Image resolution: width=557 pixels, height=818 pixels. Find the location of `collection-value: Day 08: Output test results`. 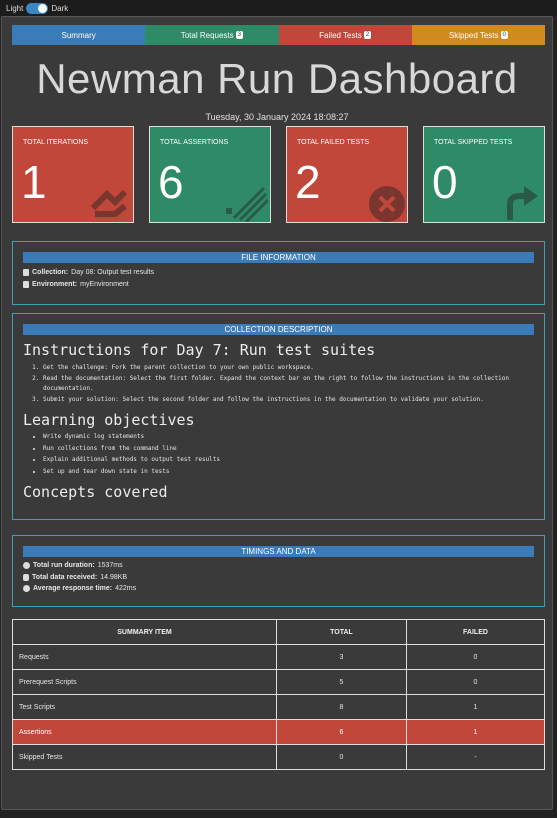

collection-value: Day 08: Output test results is located at coordinates (113, 272).